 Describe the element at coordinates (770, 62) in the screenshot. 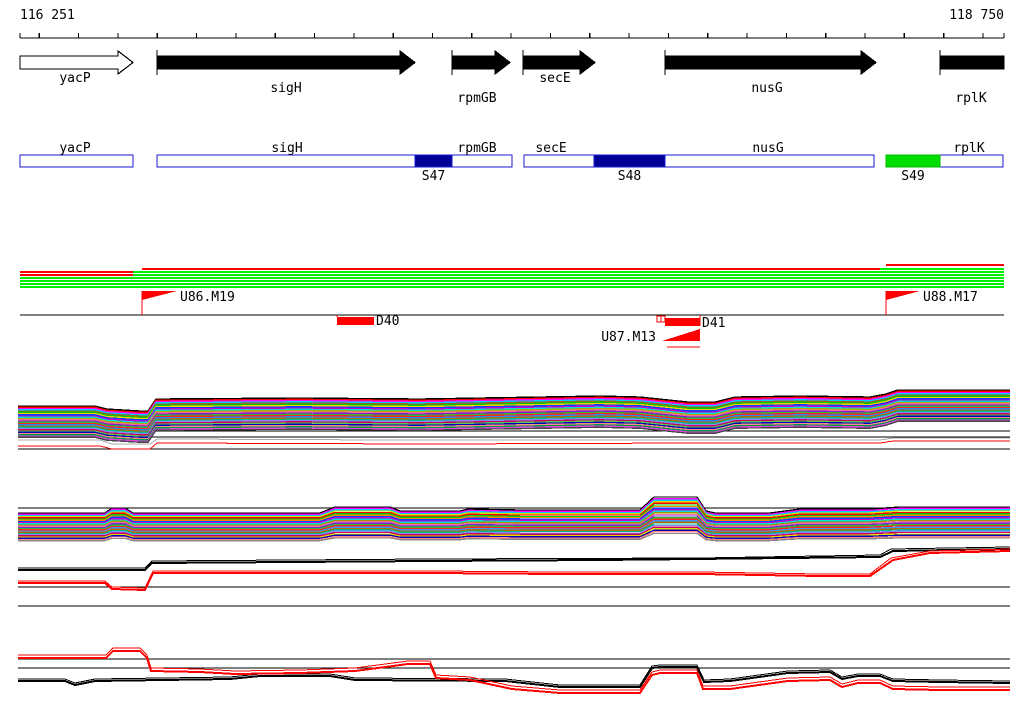

I see `gene-arrow-nusG` at that location.